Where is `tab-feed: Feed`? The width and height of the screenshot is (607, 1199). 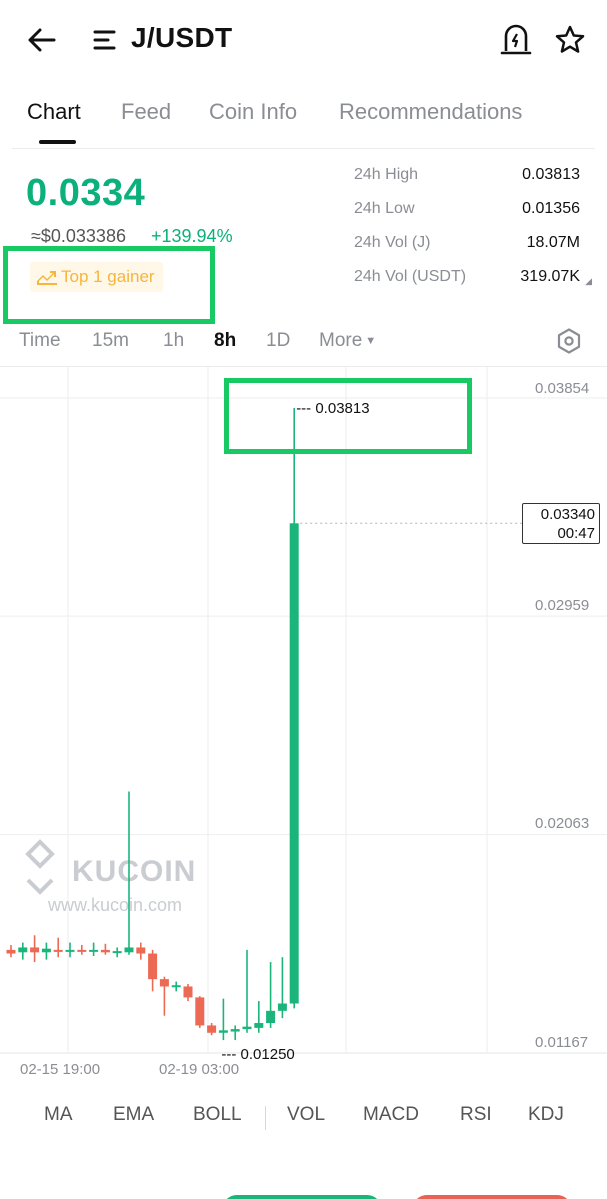 tab-feed: Feed is located at coordinates (146, 120).